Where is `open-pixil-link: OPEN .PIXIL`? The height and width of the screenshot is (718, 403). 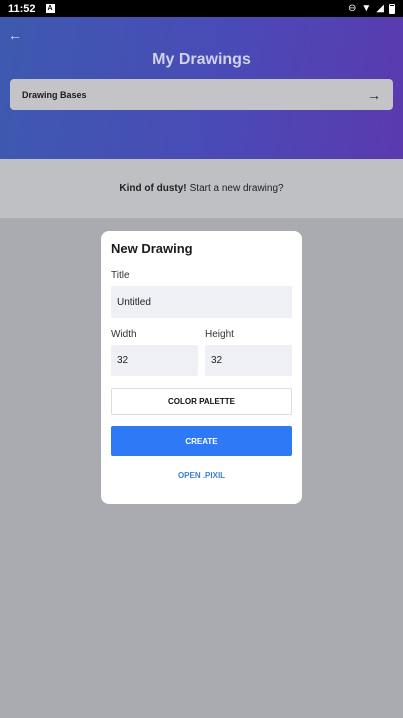
open-pixil-link: OPEN .PIXIL is located at coordinates (201, 475).